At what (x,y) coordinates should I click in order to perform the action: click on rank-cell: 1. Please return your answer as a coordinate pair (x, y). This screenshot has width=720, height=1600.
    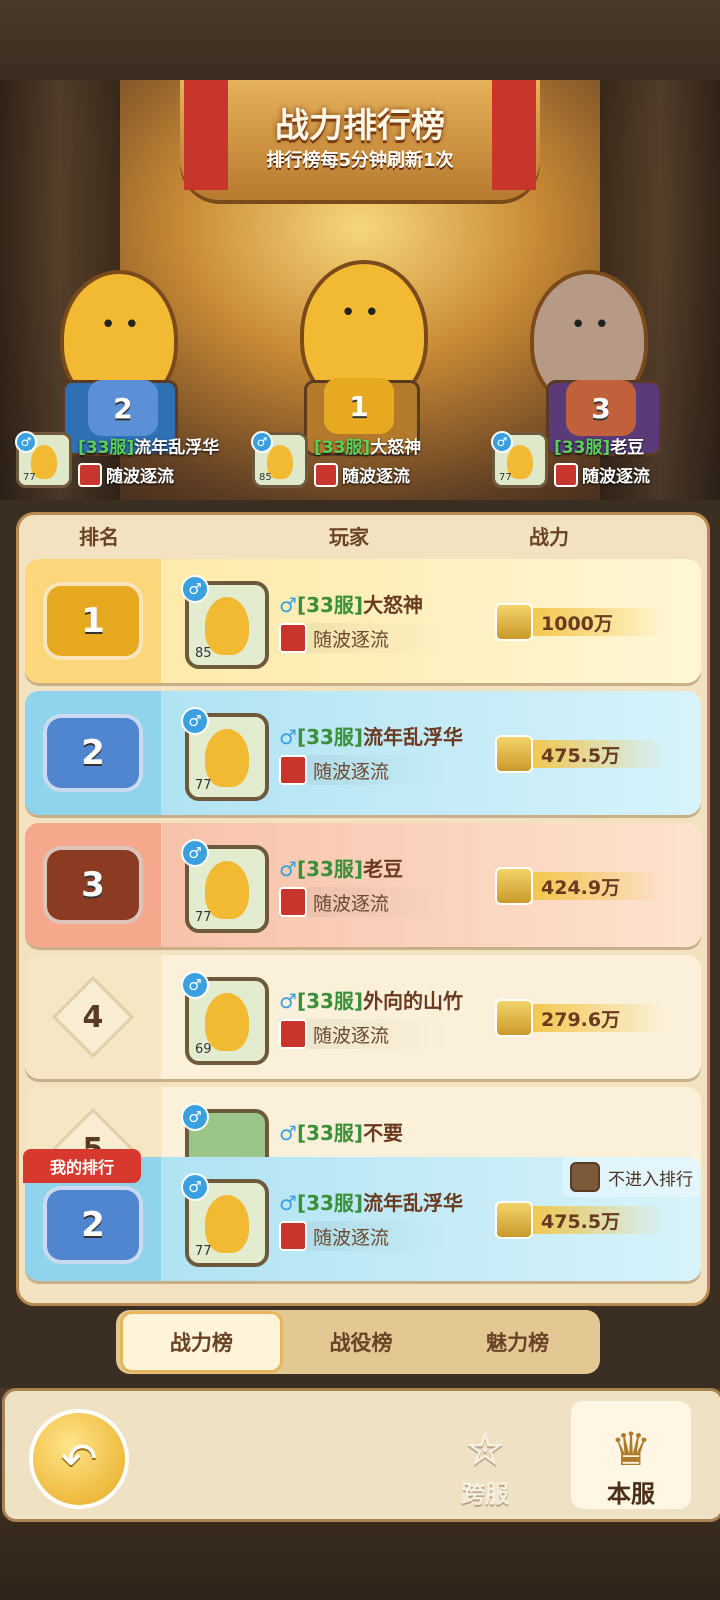
    Looking at the image, I should click on (93, 621).